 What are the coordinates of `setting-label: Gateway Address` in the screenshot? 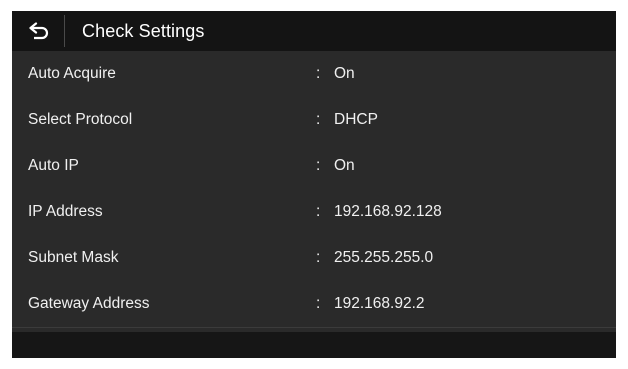 It's located at (89, 303).